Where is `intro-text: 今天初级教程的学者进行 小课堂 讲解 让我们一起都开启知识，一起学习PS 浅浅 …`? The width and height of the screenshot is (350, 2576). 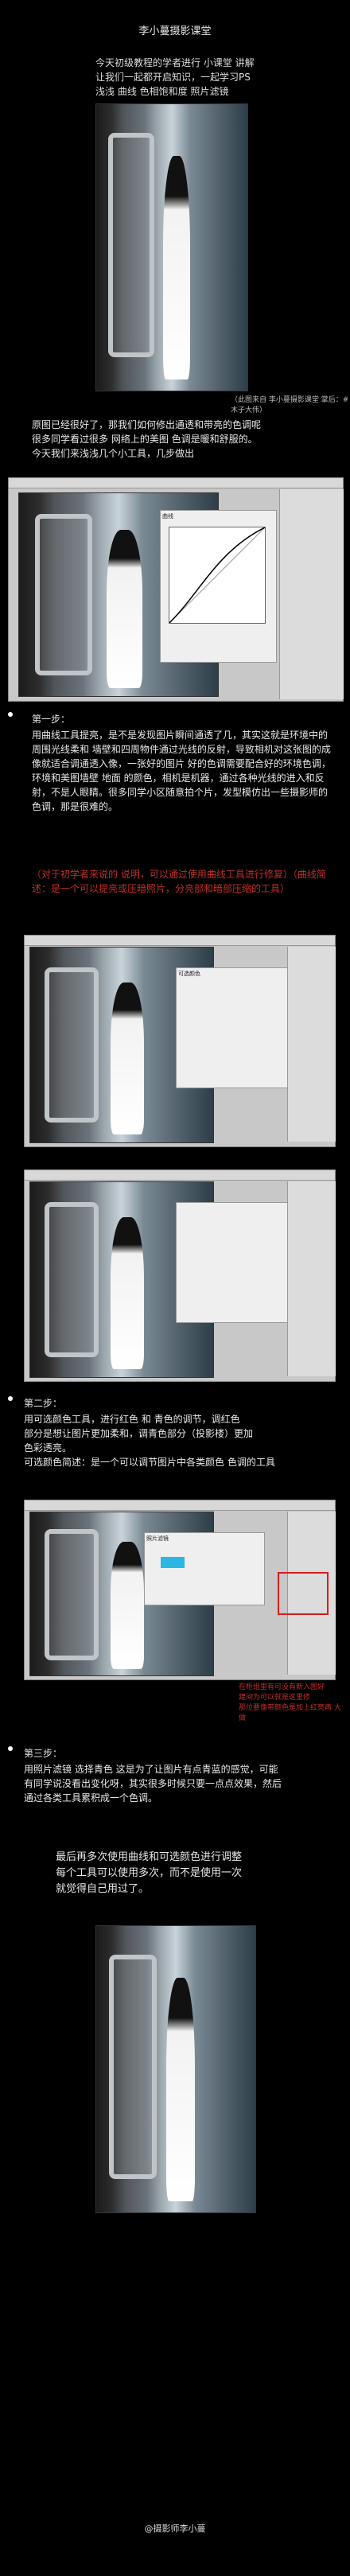
intro-text: 今天初级教程的学者进行 小课堂 讲解 让我们一起都开启知识，一起学习PS 浅浅 … is located at coordinates (190, 78).